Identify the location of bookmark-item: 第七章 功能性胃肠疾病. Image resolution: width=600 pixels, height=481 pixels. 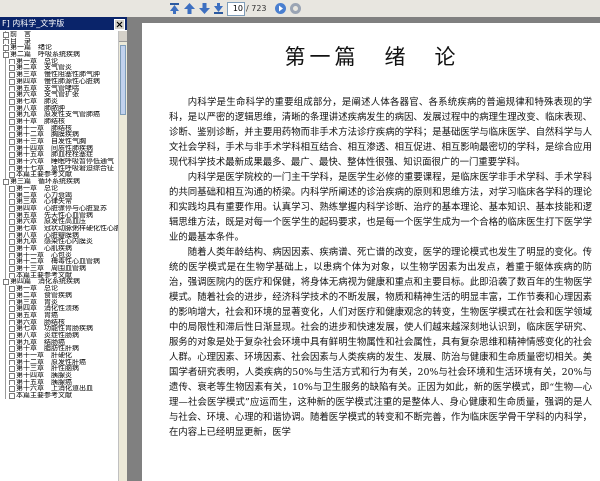
(59, 328).